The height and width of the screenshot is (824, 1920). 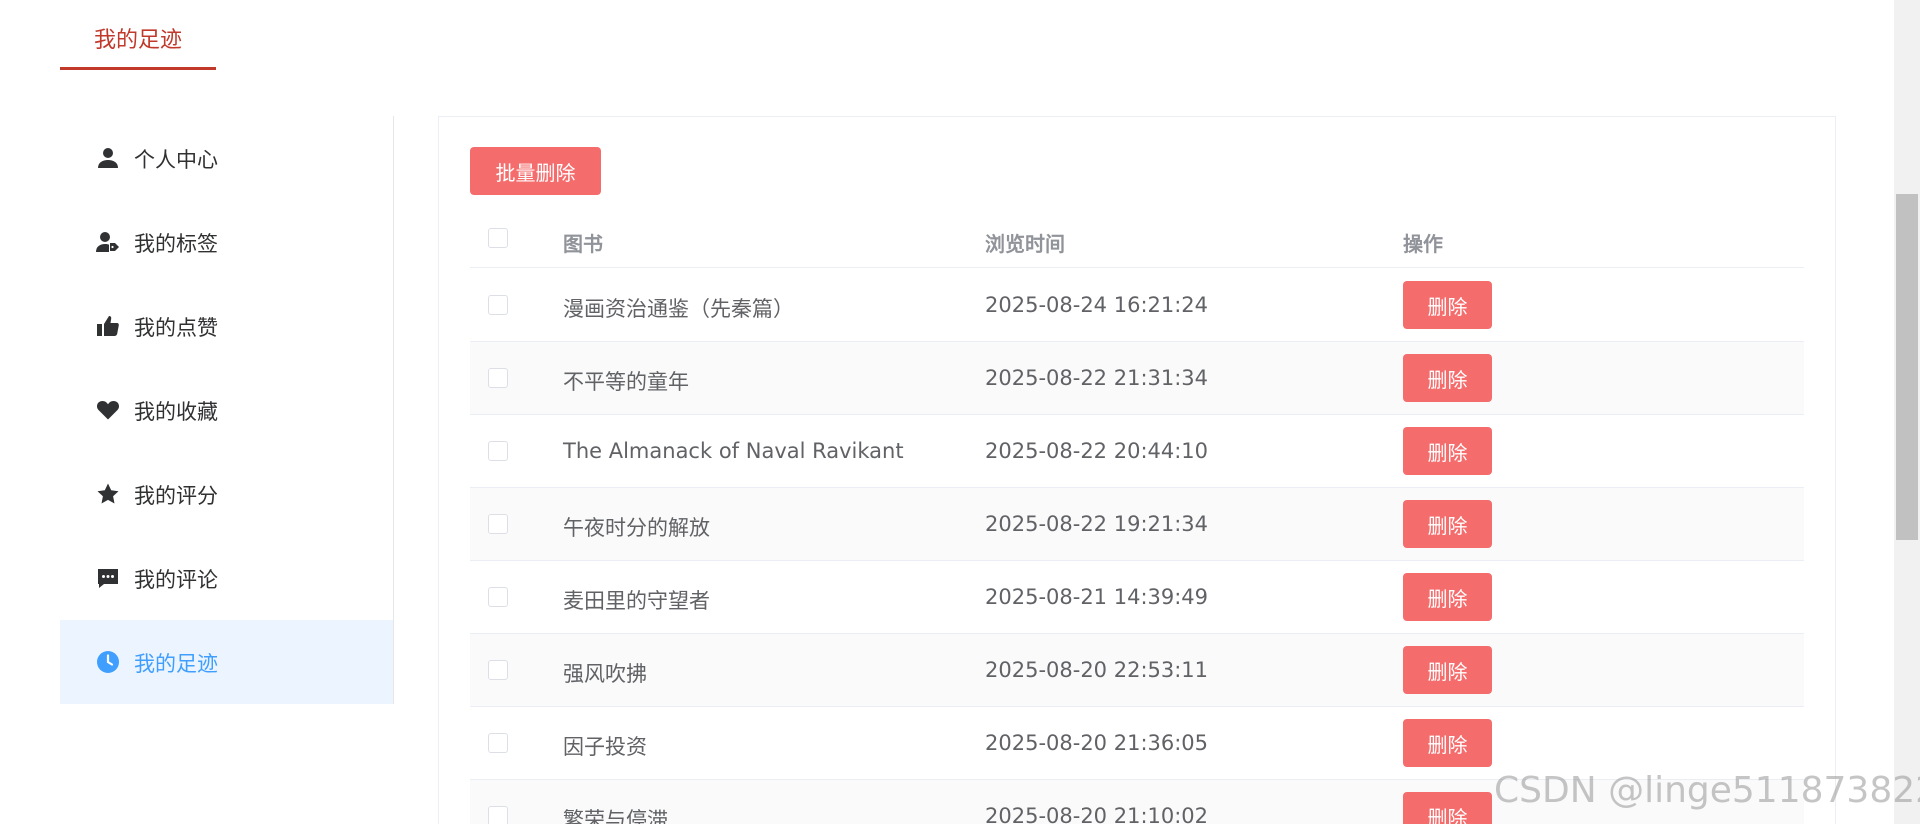 I want to click on table-row: 午夜时分的解放 2025-08-22 19:21:34 删除, so click(x=1137, y=524).